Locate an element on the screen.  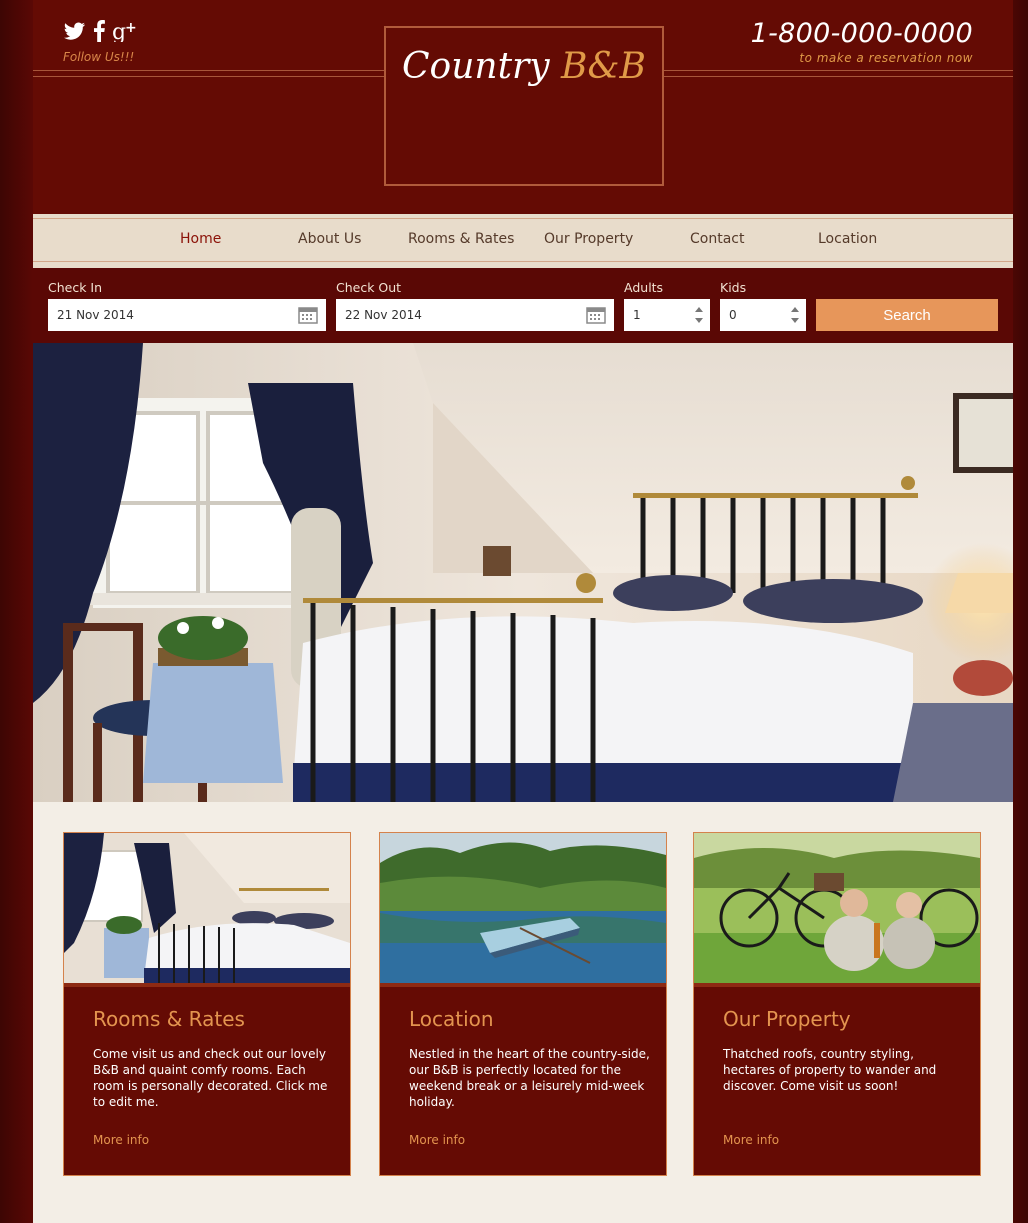
nav-contact: Contact is located at coordinates (717, 239).